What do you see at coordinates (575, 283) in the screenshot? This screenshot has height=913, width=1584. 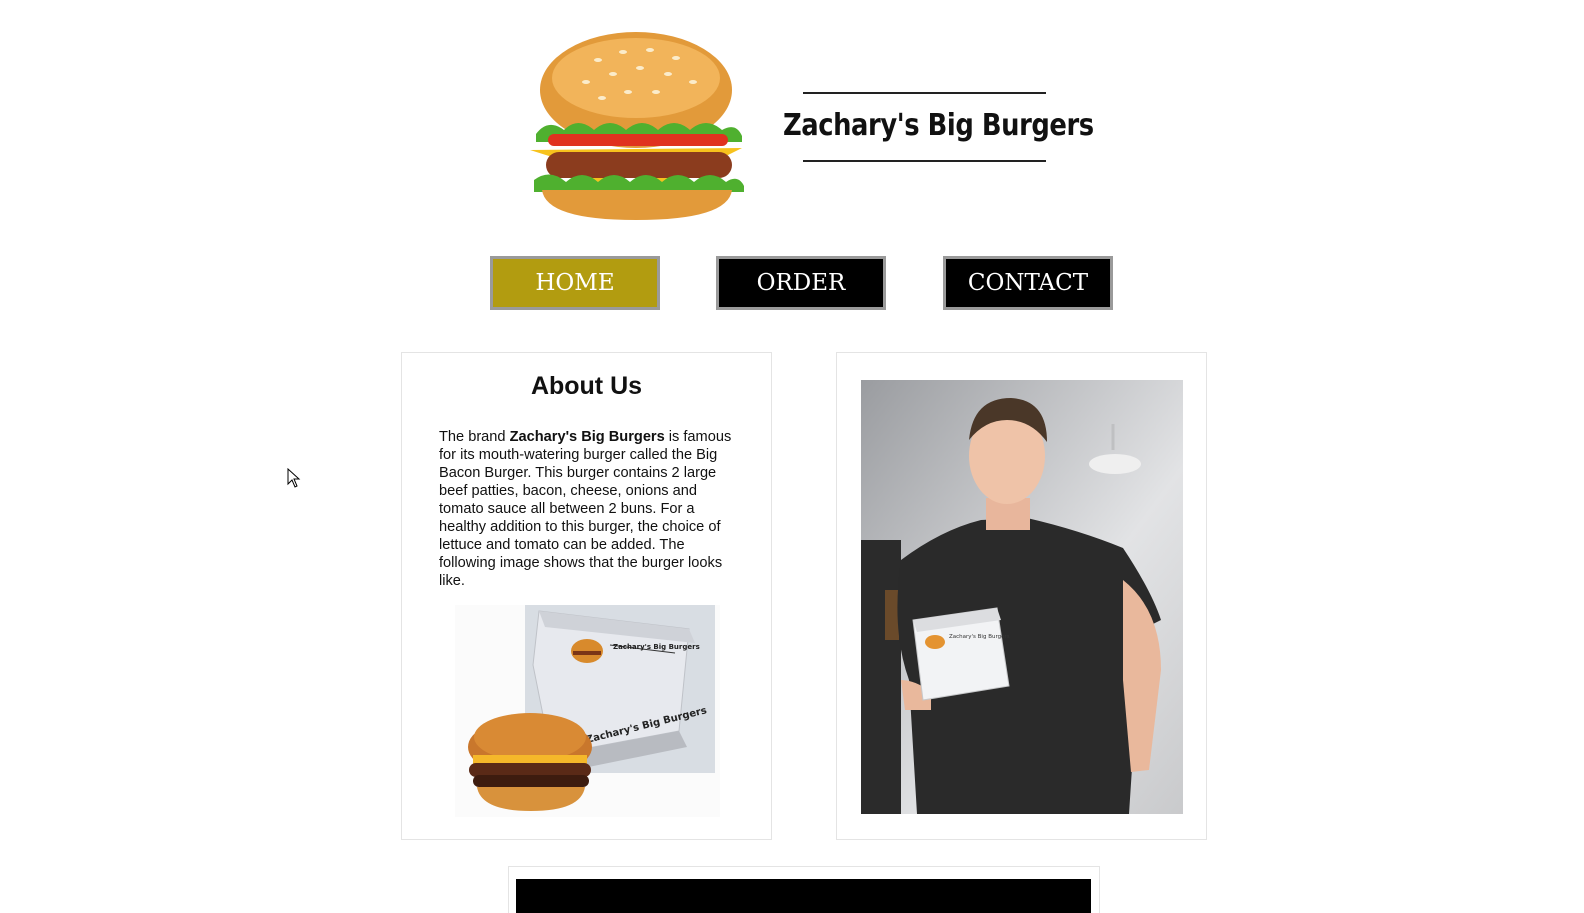 I see `nav-home-button: HOME` at bounding box center [575, 283].